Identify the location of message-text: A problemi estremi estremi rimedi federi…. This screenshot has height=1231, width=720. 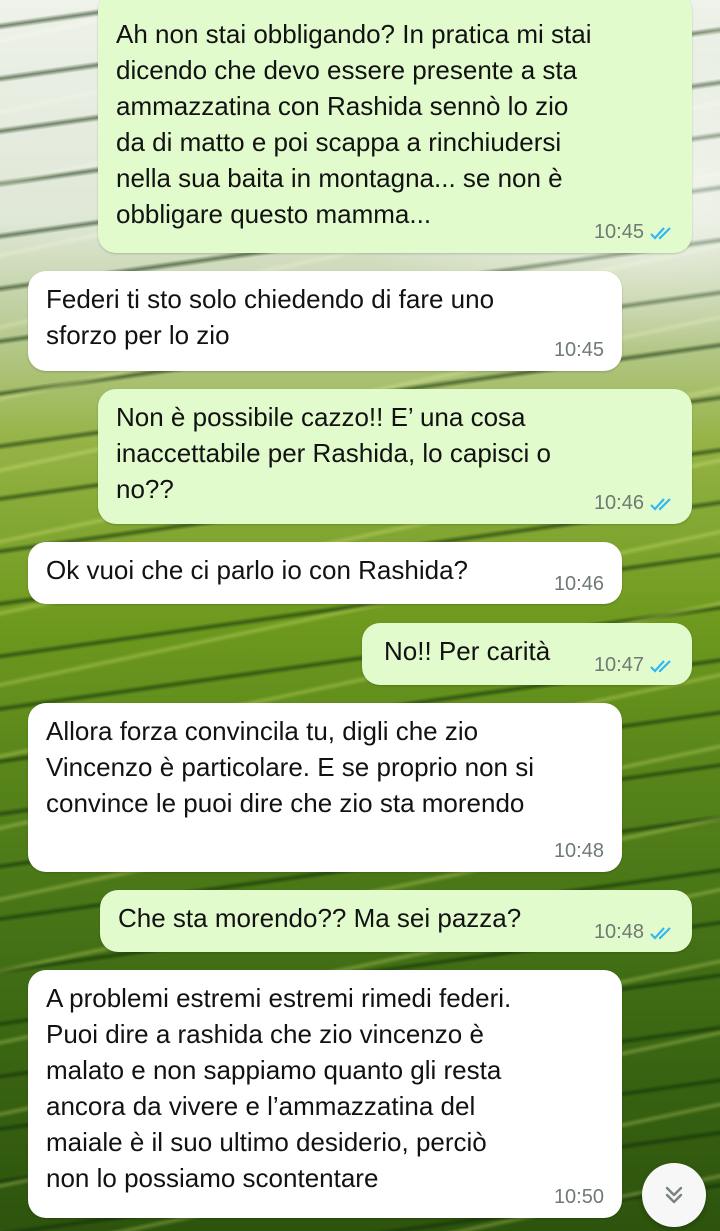
(279, 1088).